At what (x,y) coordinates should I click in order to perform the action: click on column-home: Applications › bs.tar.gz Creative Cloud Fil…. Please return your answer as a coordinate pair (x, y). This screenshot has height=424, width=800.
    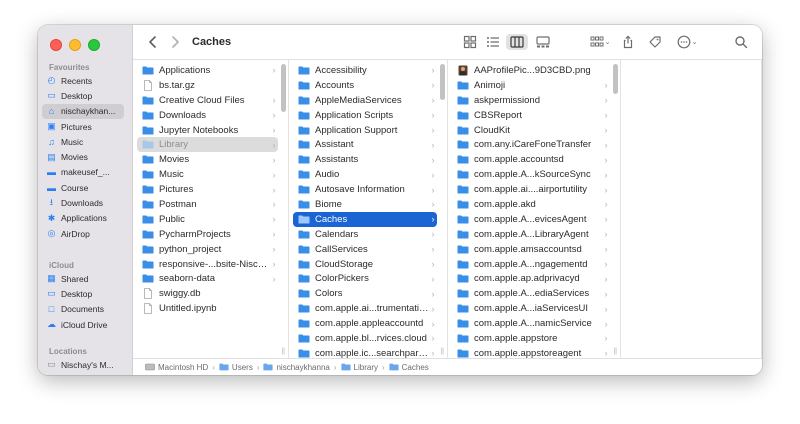
    Looking at the image, I should click on (211, 209).